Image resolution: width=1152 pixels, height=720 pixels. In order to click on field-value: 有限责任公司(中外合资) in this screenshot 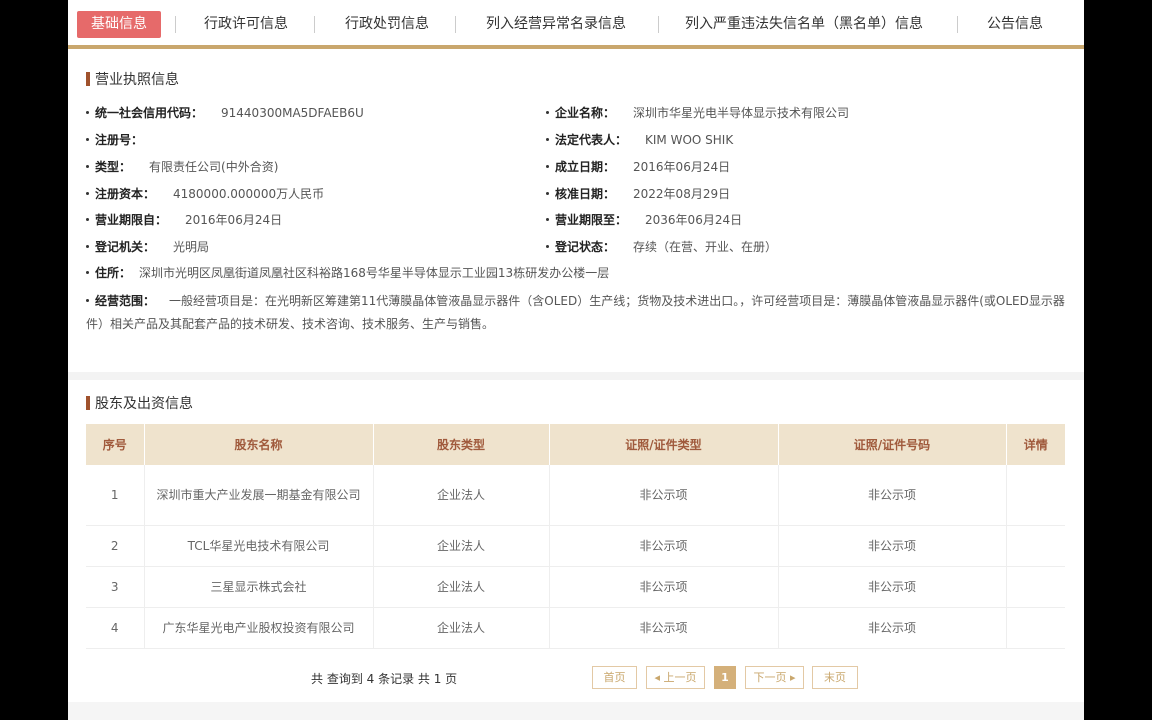, I will do `click(214, 167)`.